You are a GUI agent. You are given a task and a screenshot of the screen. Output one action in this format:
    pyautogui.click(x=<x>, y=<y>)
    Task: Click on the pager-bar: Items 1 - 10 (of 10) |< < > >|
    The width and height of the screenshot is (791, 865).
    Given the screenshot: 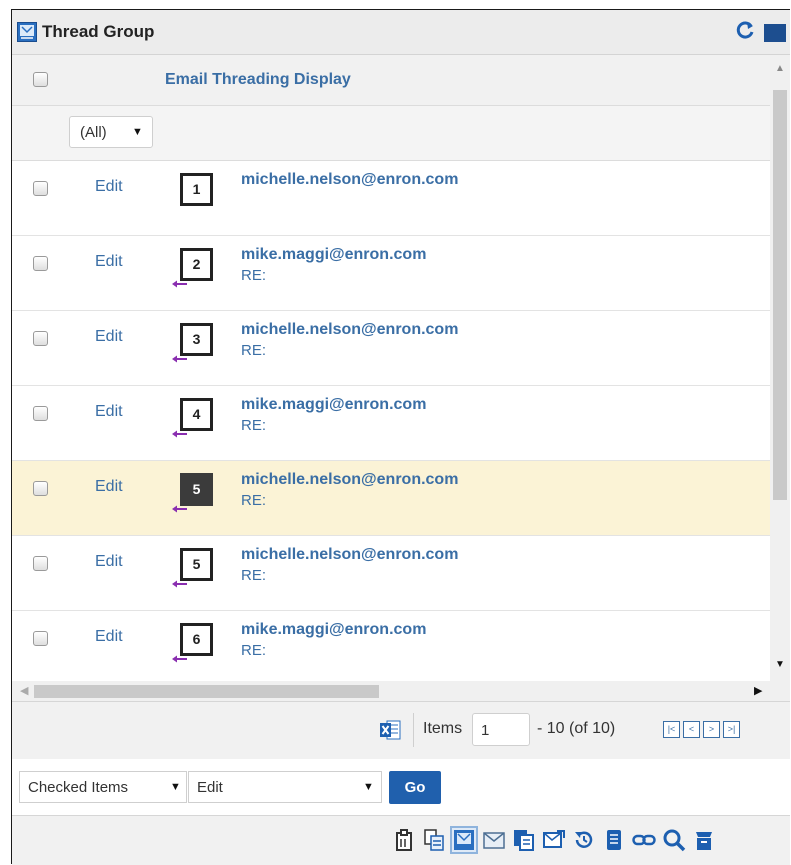 What is the action you would take?
    pyautogui.click(x=401, y=730)
    